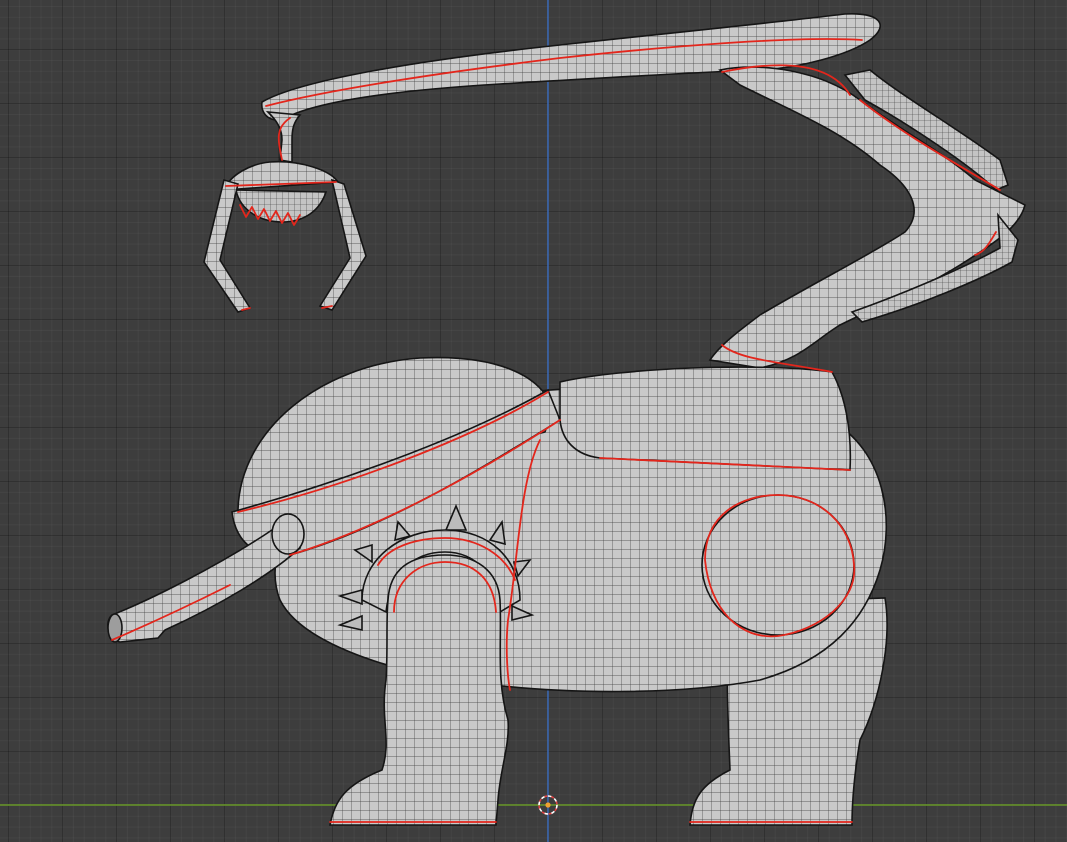 Image resolution: width=1067 pixels, height=842 pixels. I want to click on claw, so click(285, 236).